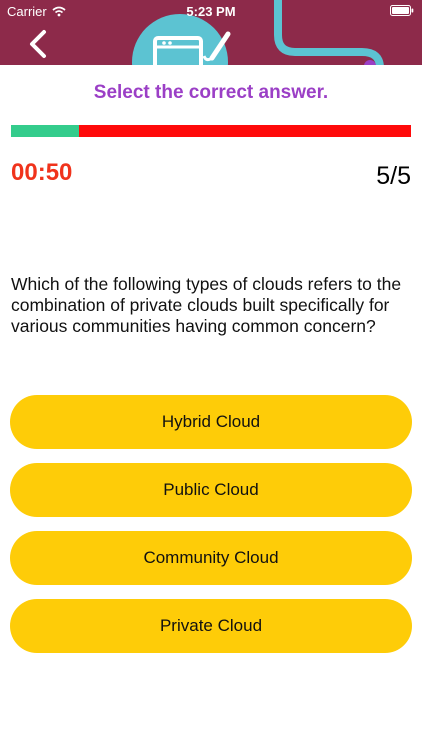  Describe the element at coordinates (211, 92) in the screenshot. I see `instruction-text: Select the correct answer.` at that location.